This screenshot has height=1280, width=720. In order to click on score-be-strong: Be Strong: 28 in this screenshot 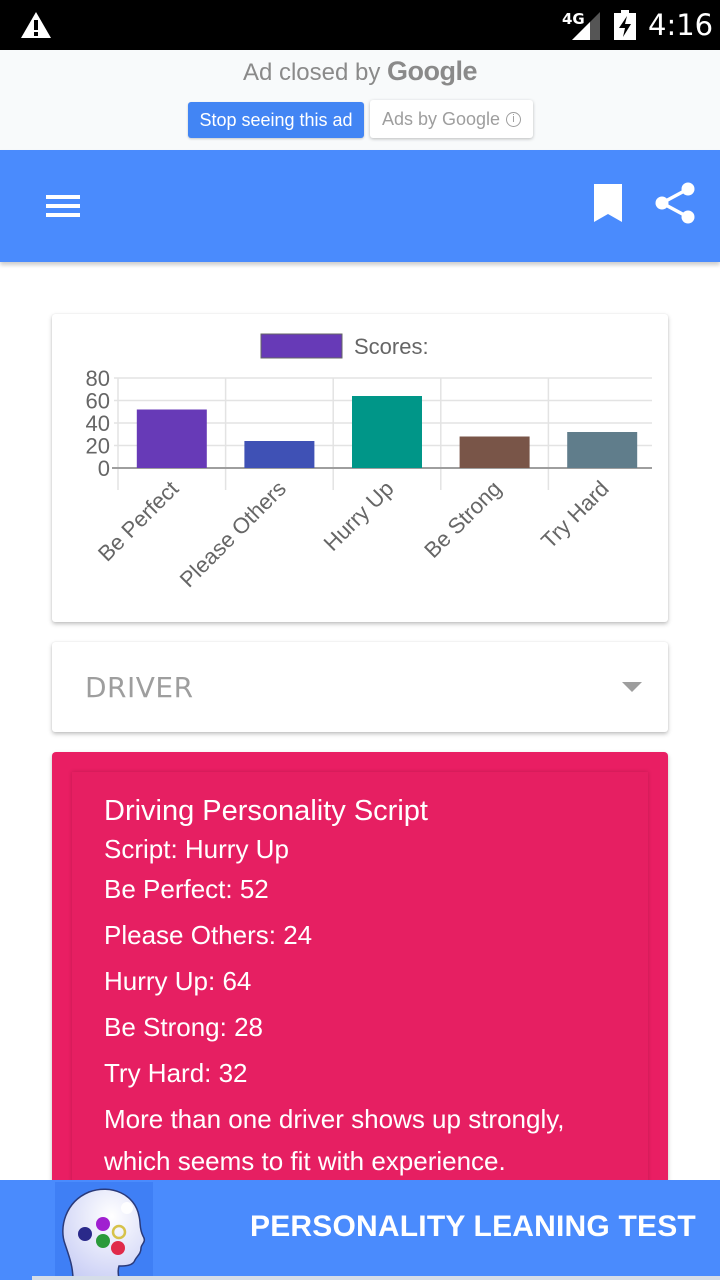, I will do `click(183, 1027)`.